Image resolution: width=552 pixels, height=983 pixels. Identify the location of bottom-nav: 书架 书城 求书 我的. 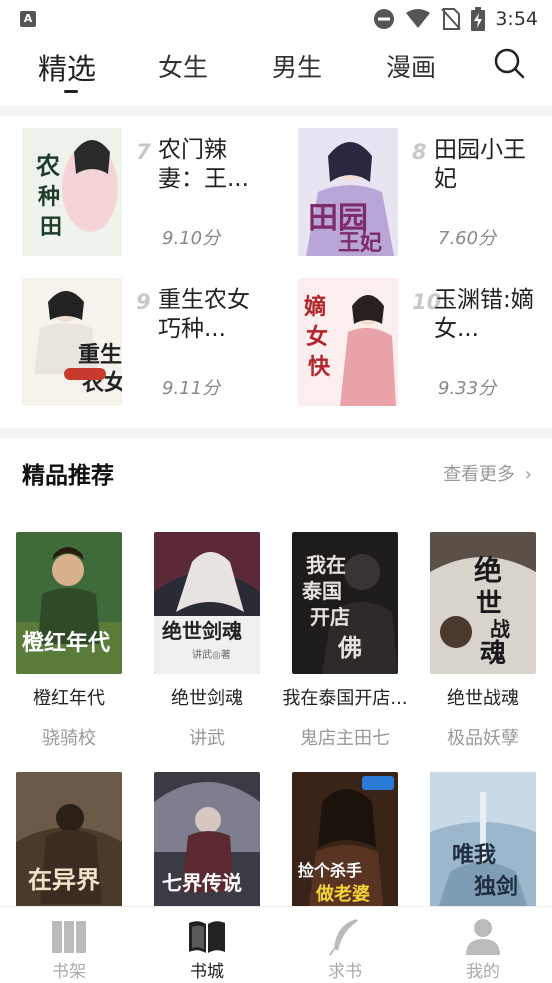
(276, 944).